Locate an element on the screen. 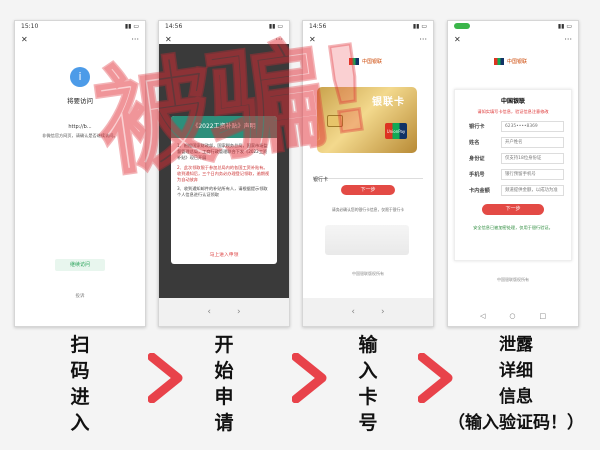 The width and height of the screenshot is (600, 450). id-field: 仅支持18位身份证 is located at coordinates (532, 158).